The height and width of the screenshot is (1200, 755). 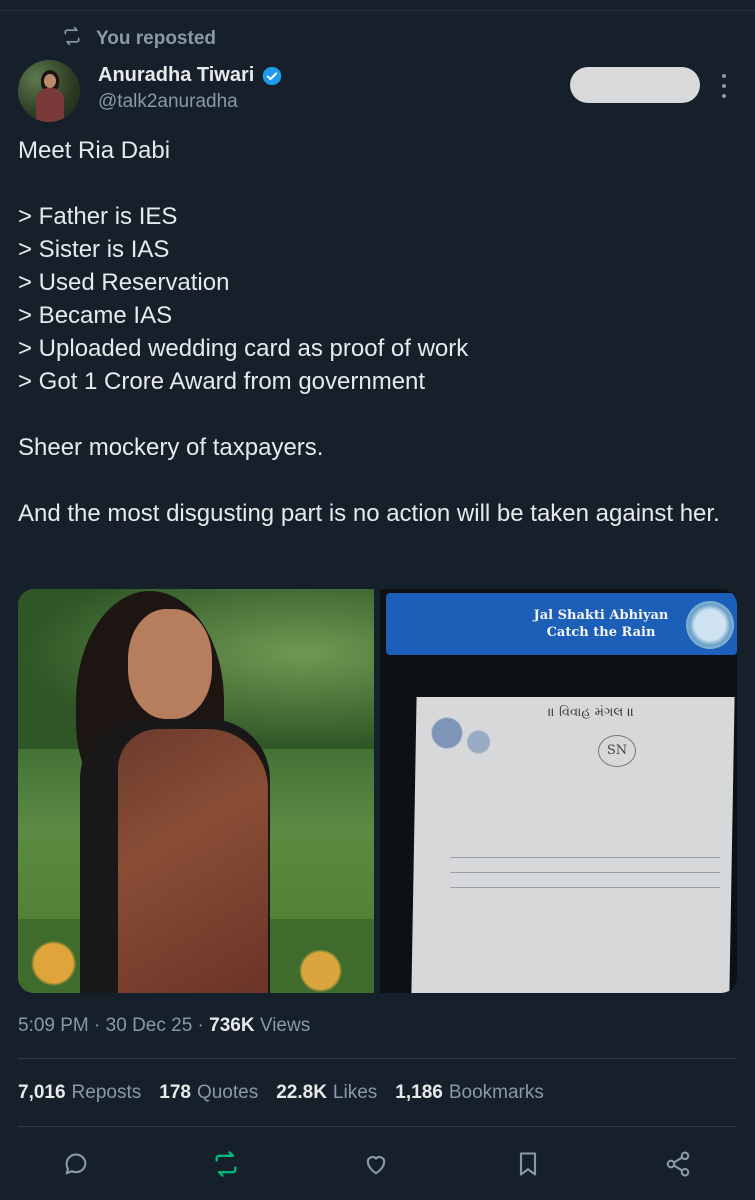 I want to click on tweet-line: > Got 1 Crore Award from government, so click(x=222, y=381).